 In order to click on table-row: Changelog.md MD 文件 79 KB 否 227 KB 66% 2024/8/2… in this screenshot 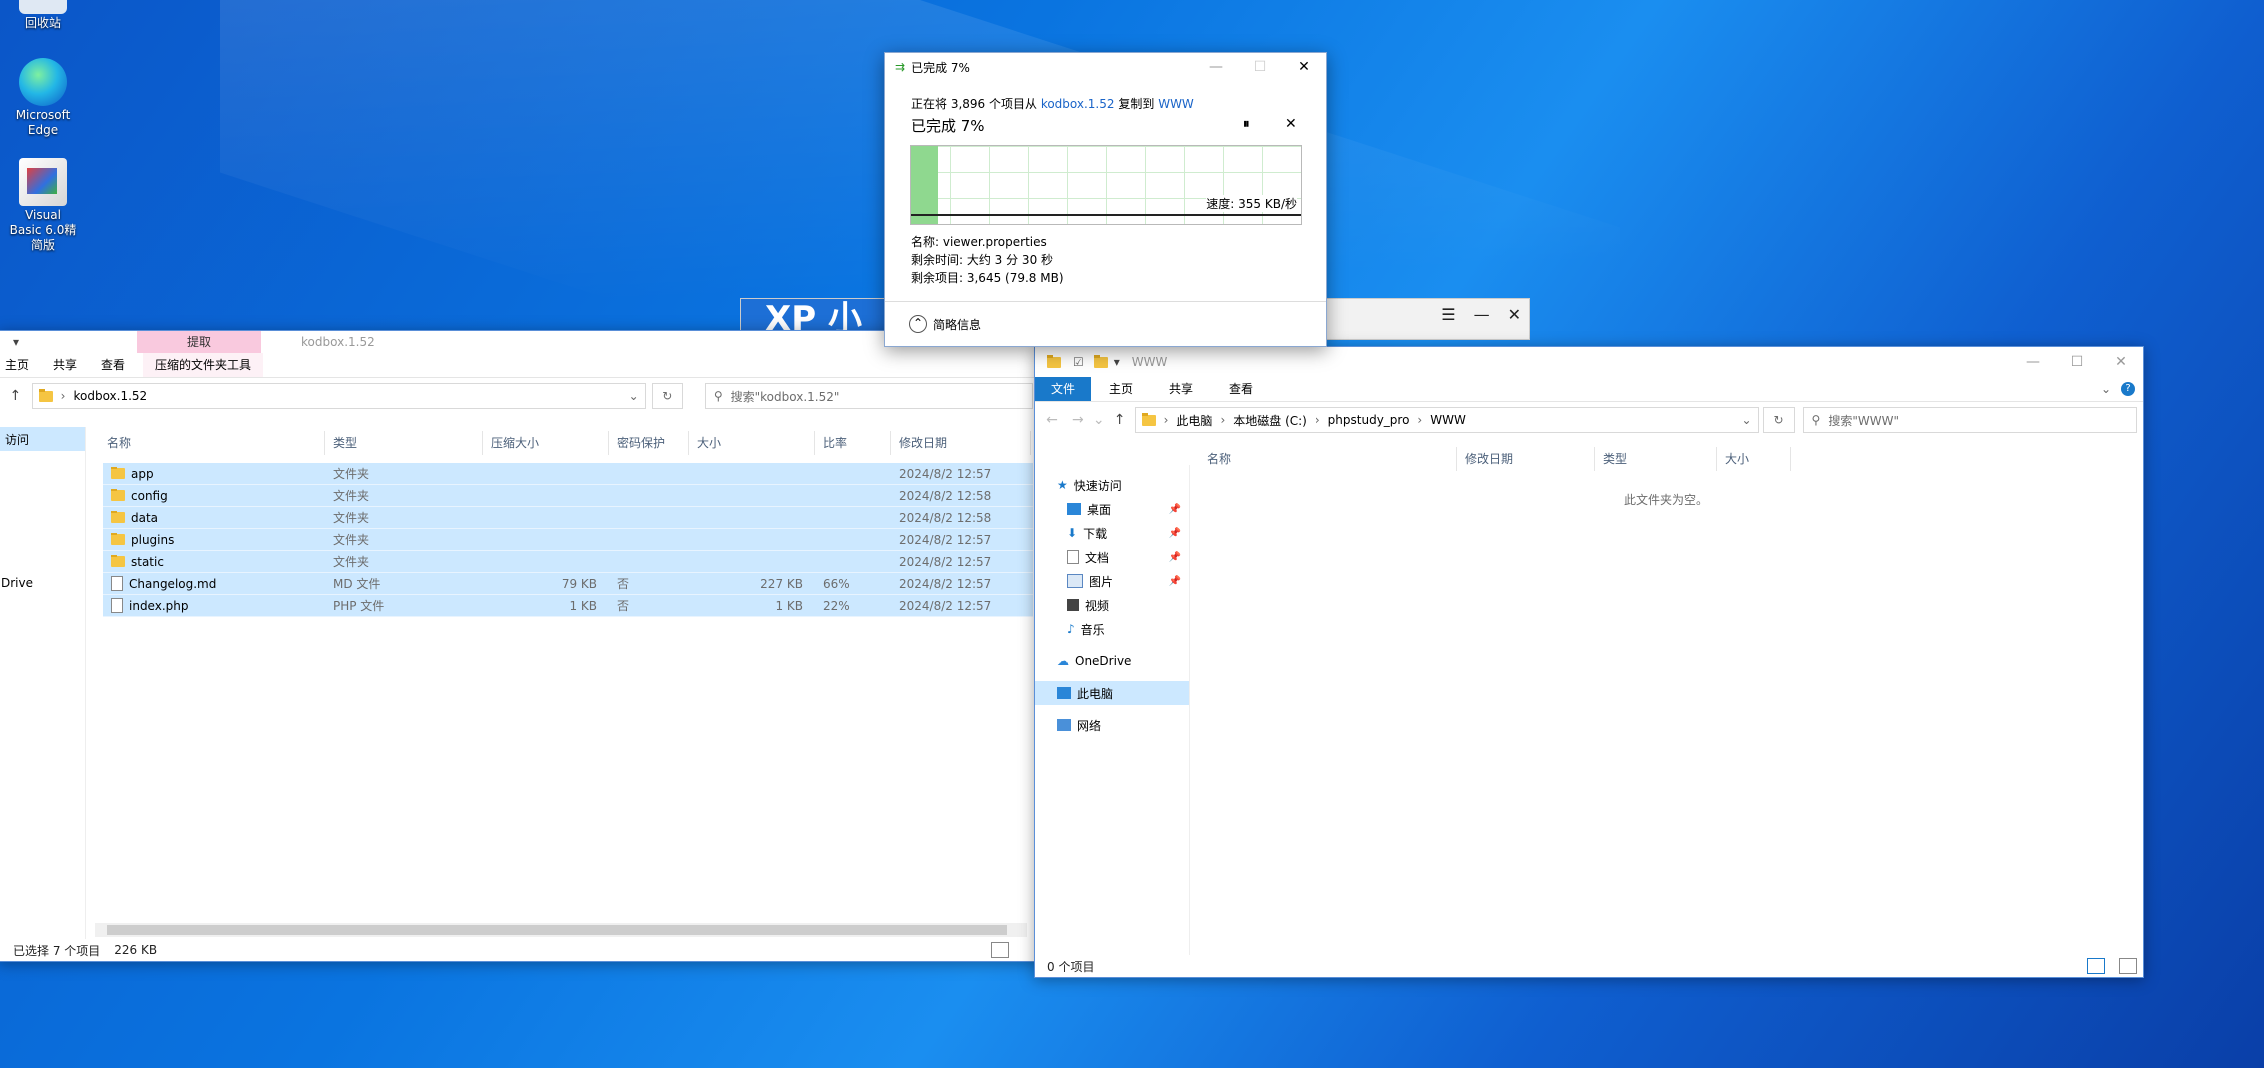, I will do `click(568, 584)`.